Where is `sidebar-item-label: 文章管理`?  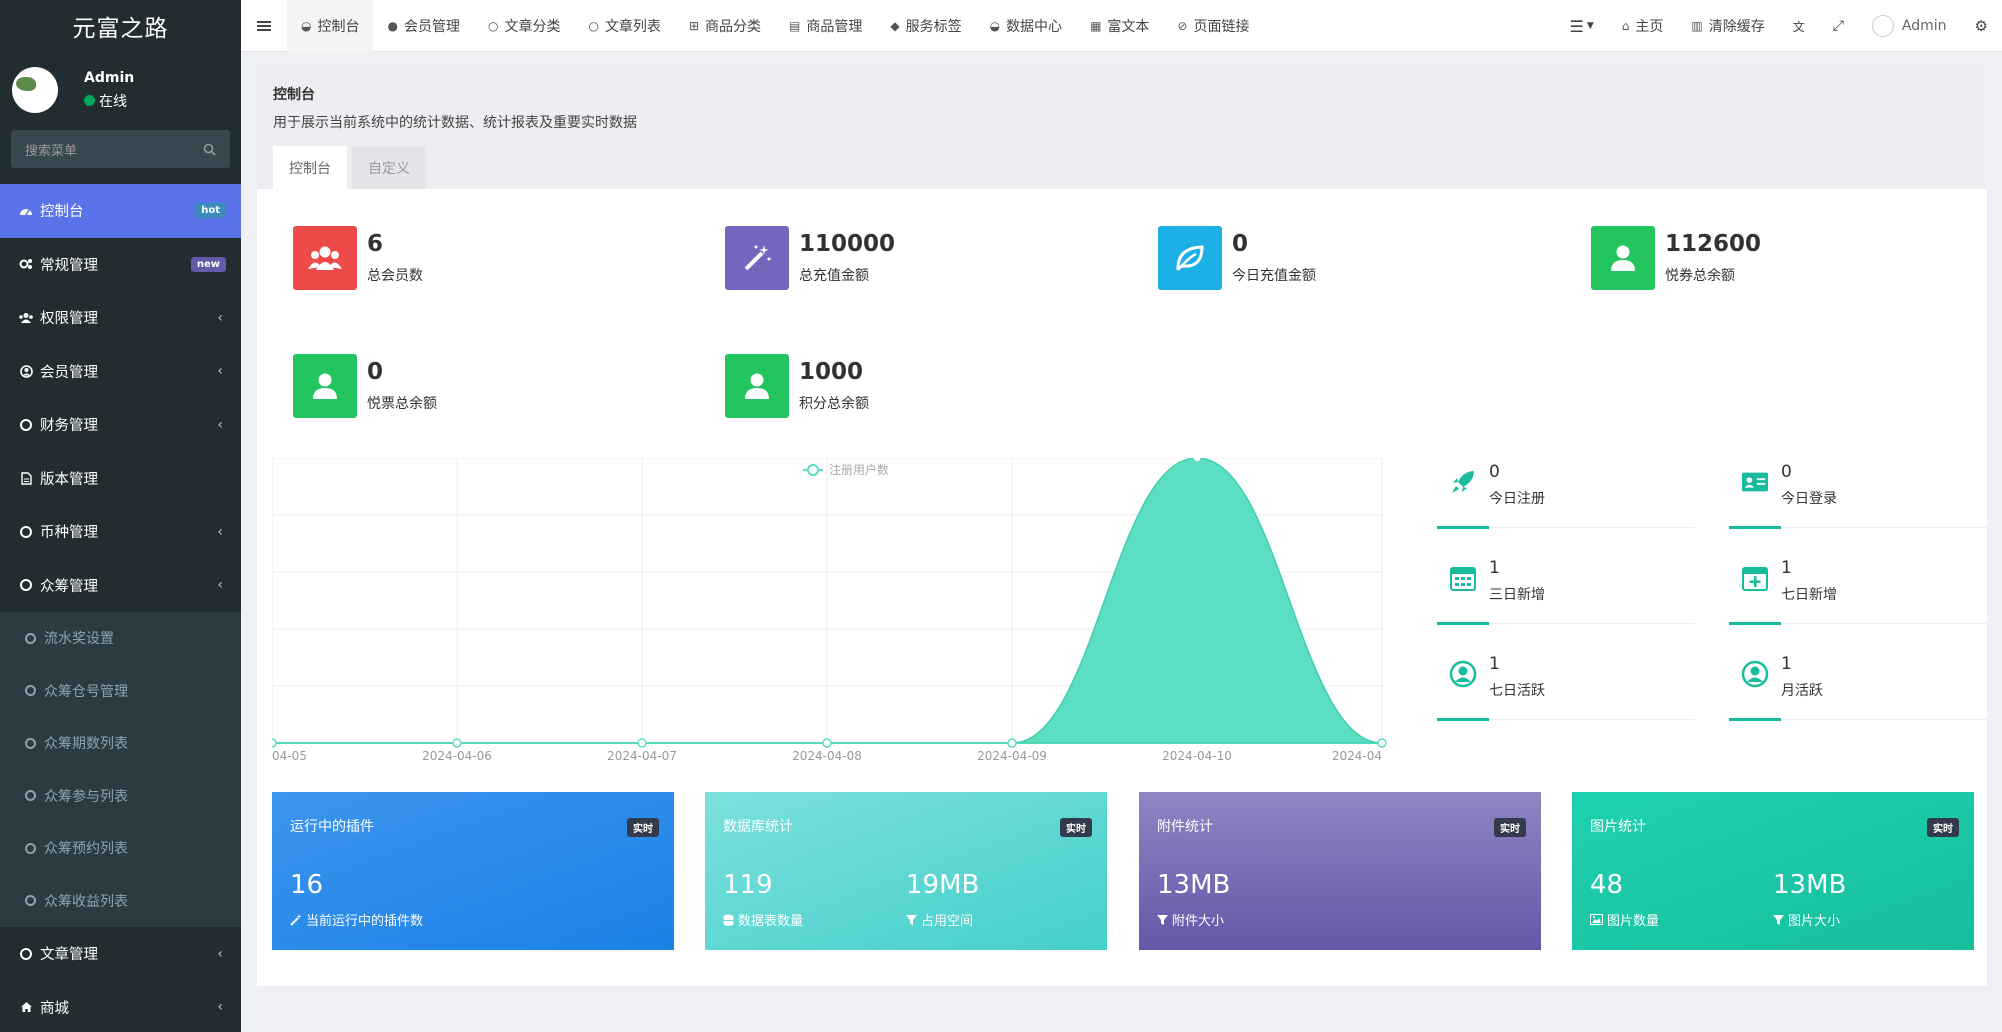 sidebar-item-label: 文章管理 is located at coordinates (69, 955).